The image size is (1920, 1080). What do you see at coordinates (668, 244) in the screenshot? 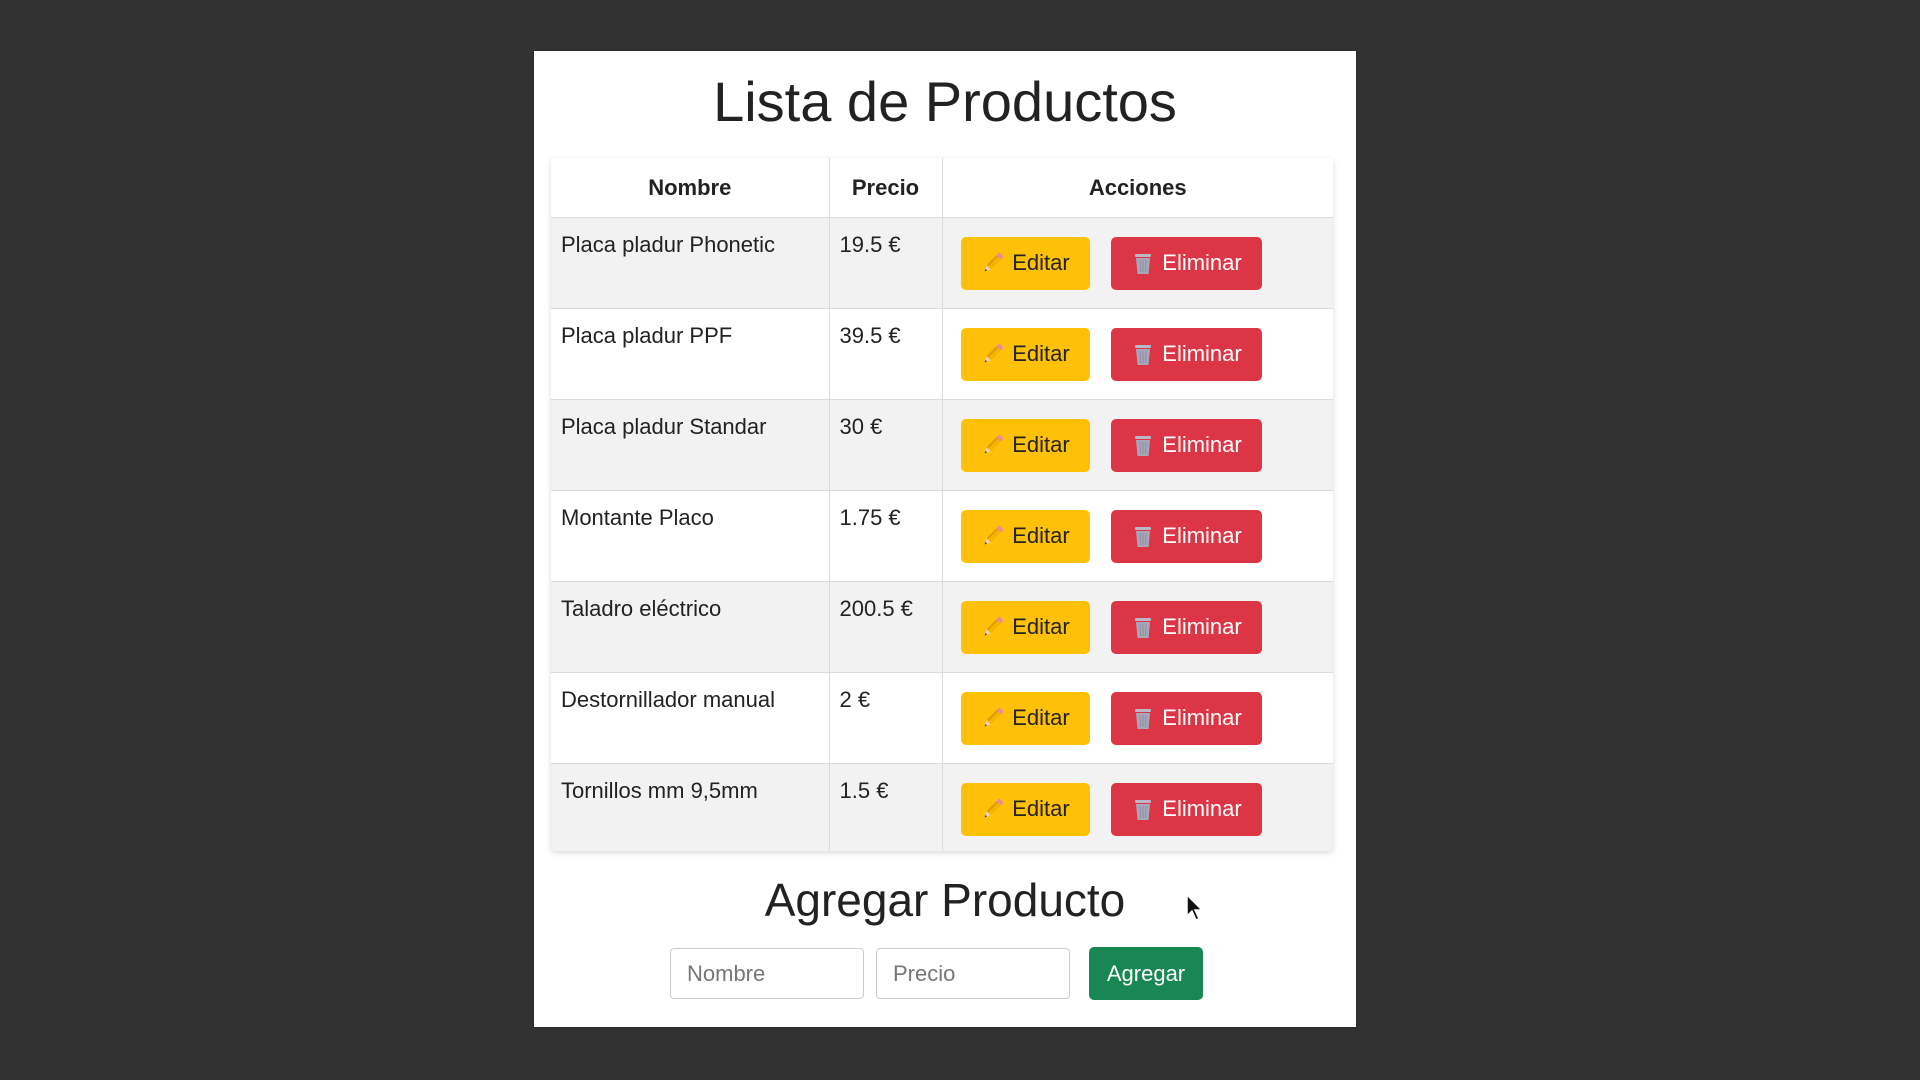
I see `product-name: Placa pladur Phonetic` at bounding box center [668, 244].